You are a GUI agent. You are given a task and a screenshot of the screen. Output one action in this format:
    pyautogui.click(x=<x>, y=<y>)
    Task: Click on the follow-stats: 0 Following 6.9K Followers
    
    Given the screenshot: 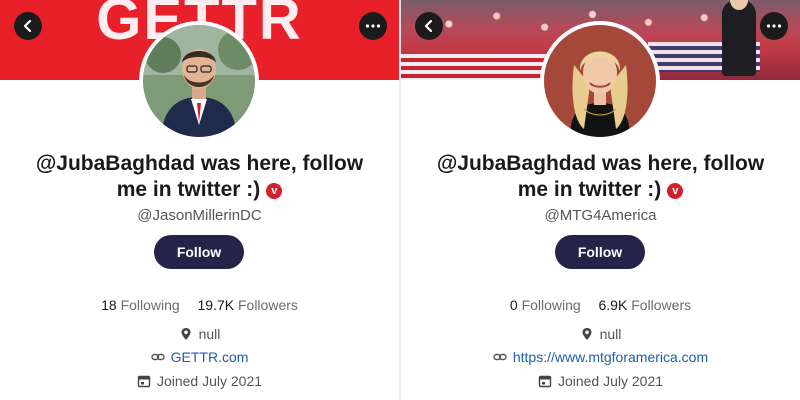 What is the action you would take?
    pyautogui.click(x=600, y=305)
    